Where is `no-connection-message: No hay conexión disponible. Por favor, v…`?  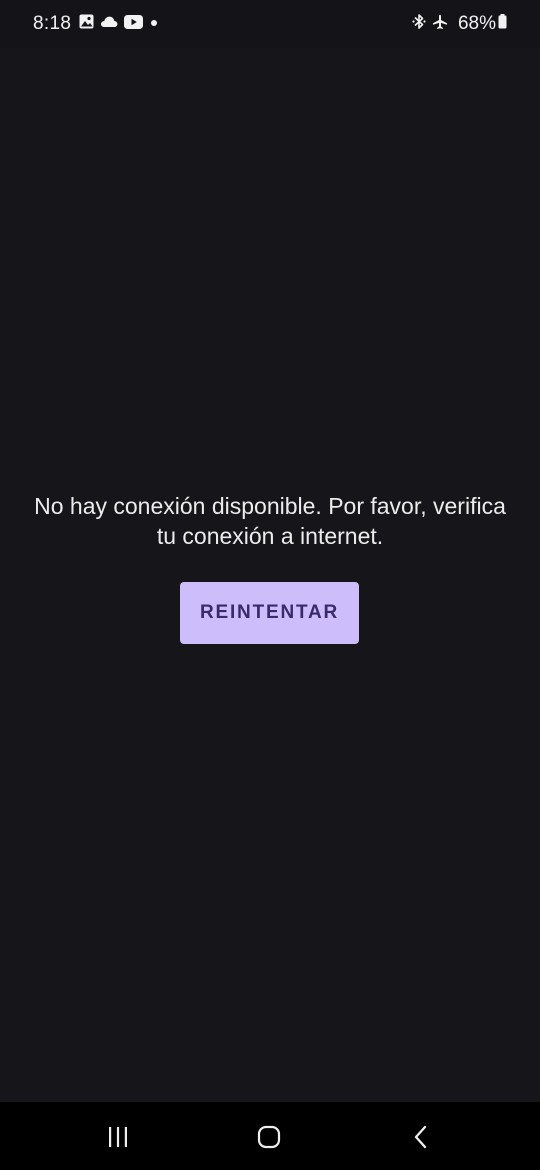 no-connection-message: No hay conexión disponible. Por favor, v… is located at coordinates (270, 521).